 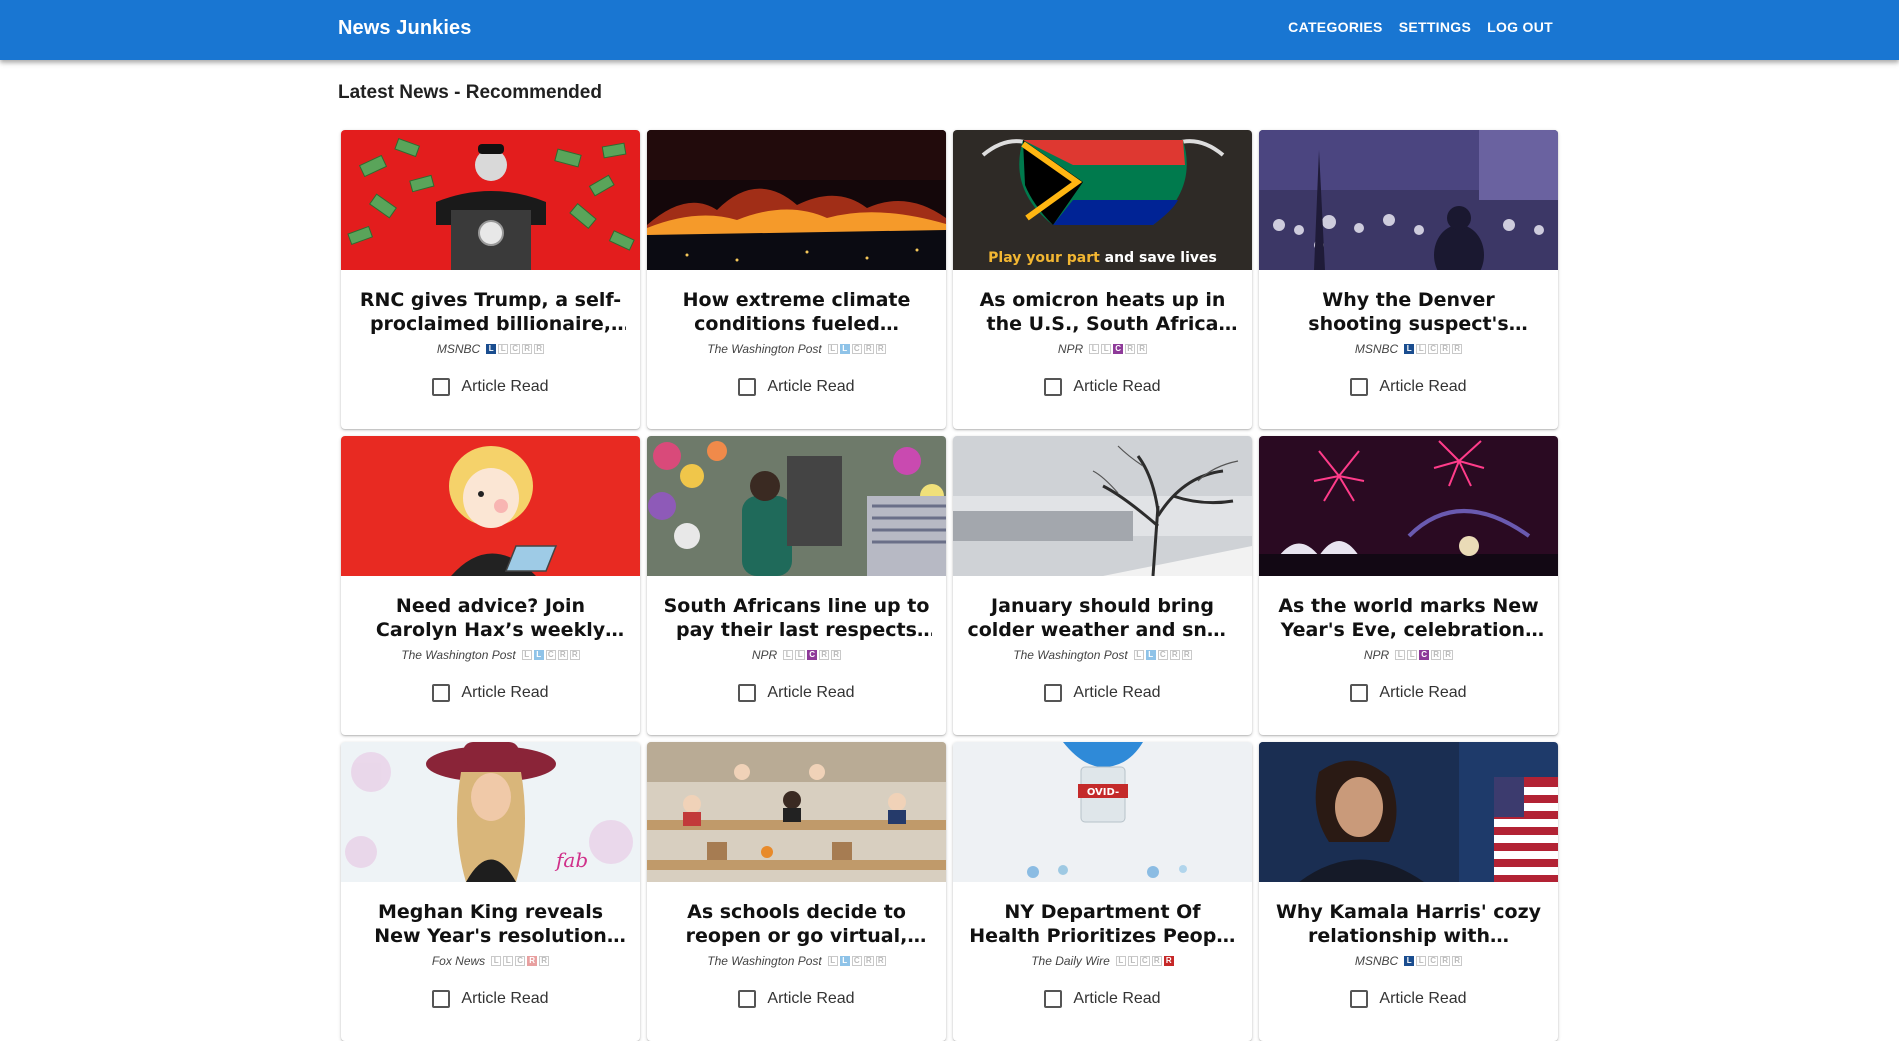 What do you see at coordinates (1102, 258) in the screenshot?
I see `thumbnail-caption: Play your part and save lives` at bounding box center [1102, 258].